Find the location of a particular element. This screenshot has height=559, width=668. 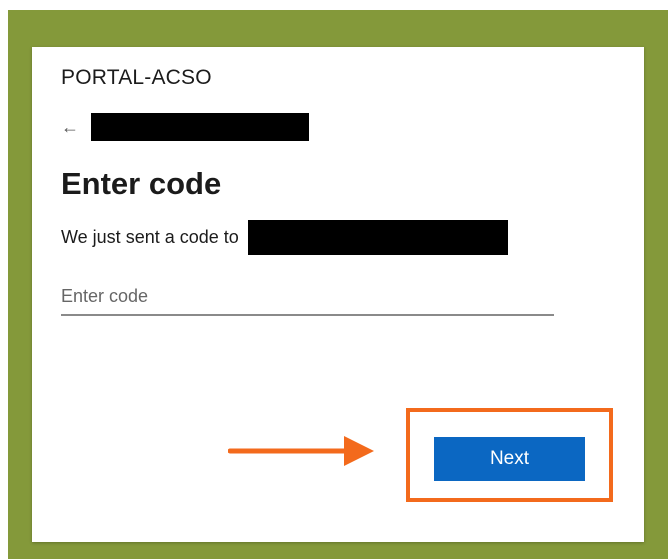

code-sent-message: We just sent a code to is located at coordinates (150, 236).